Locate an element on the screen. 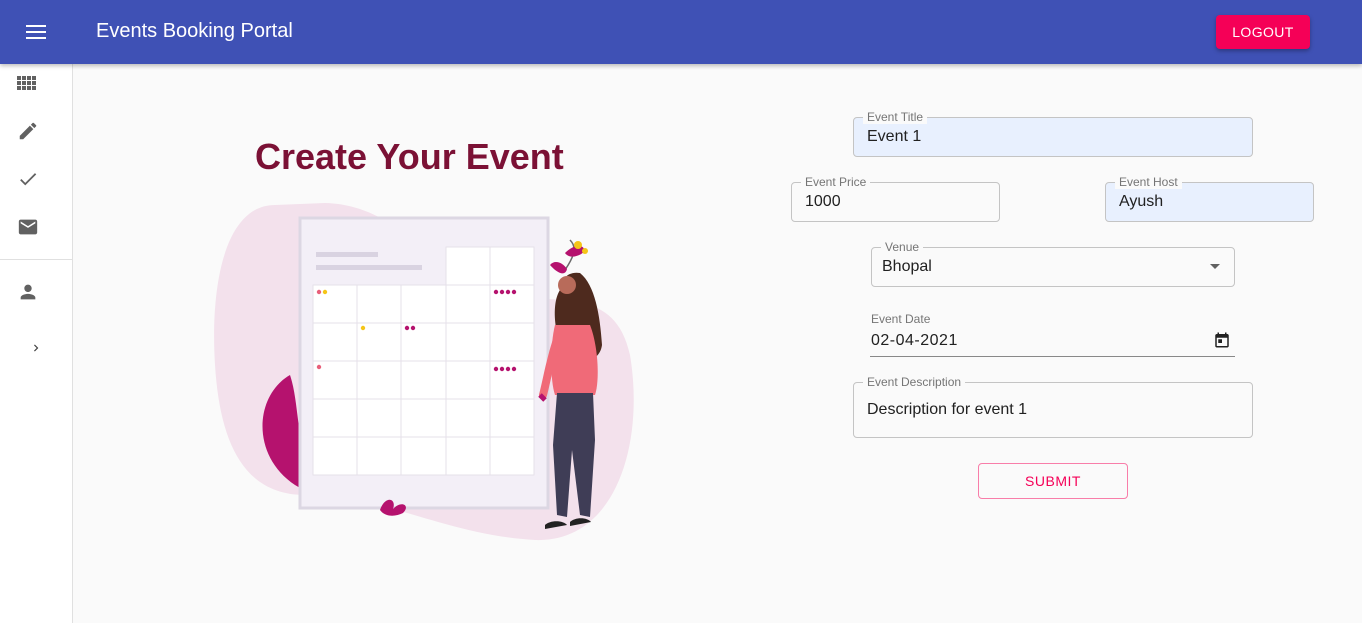 This screenshot has height=623, width=1362. logout-button: LOGOUT is located at coordinates (1263, 32).